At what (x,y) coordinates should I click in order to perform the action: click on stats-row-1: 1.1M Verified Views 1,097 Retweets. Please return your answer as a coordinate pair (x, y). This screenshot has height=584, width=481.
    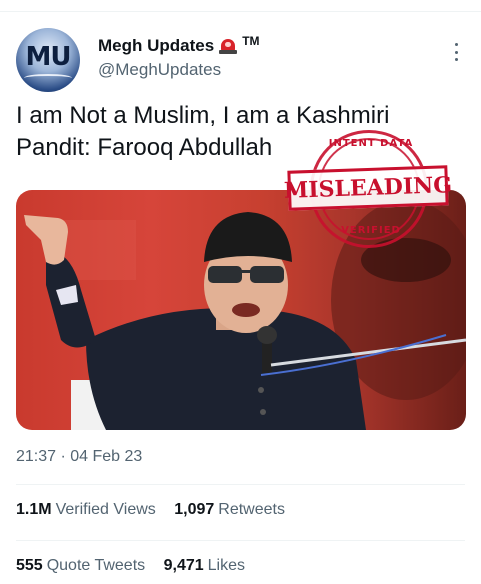
    Looking at the image, I should click on (157, 510).